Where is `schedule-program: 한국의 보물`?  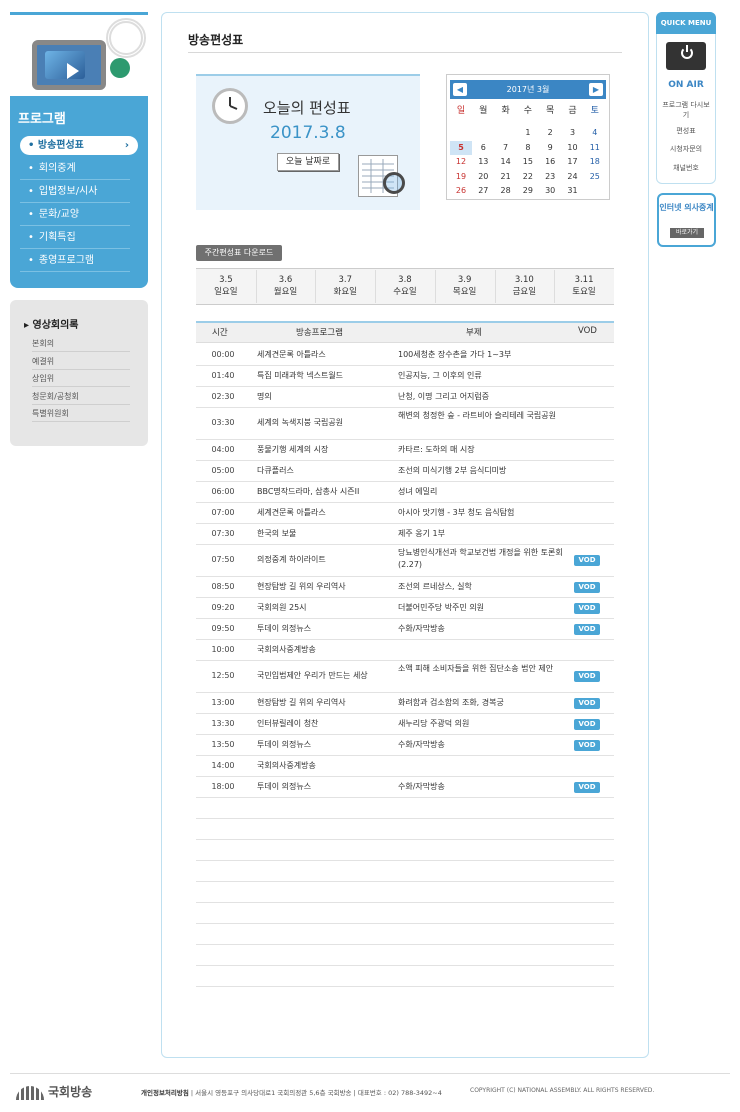
schedule-program: 한국의 보물 is located at coordinates (324, 534).